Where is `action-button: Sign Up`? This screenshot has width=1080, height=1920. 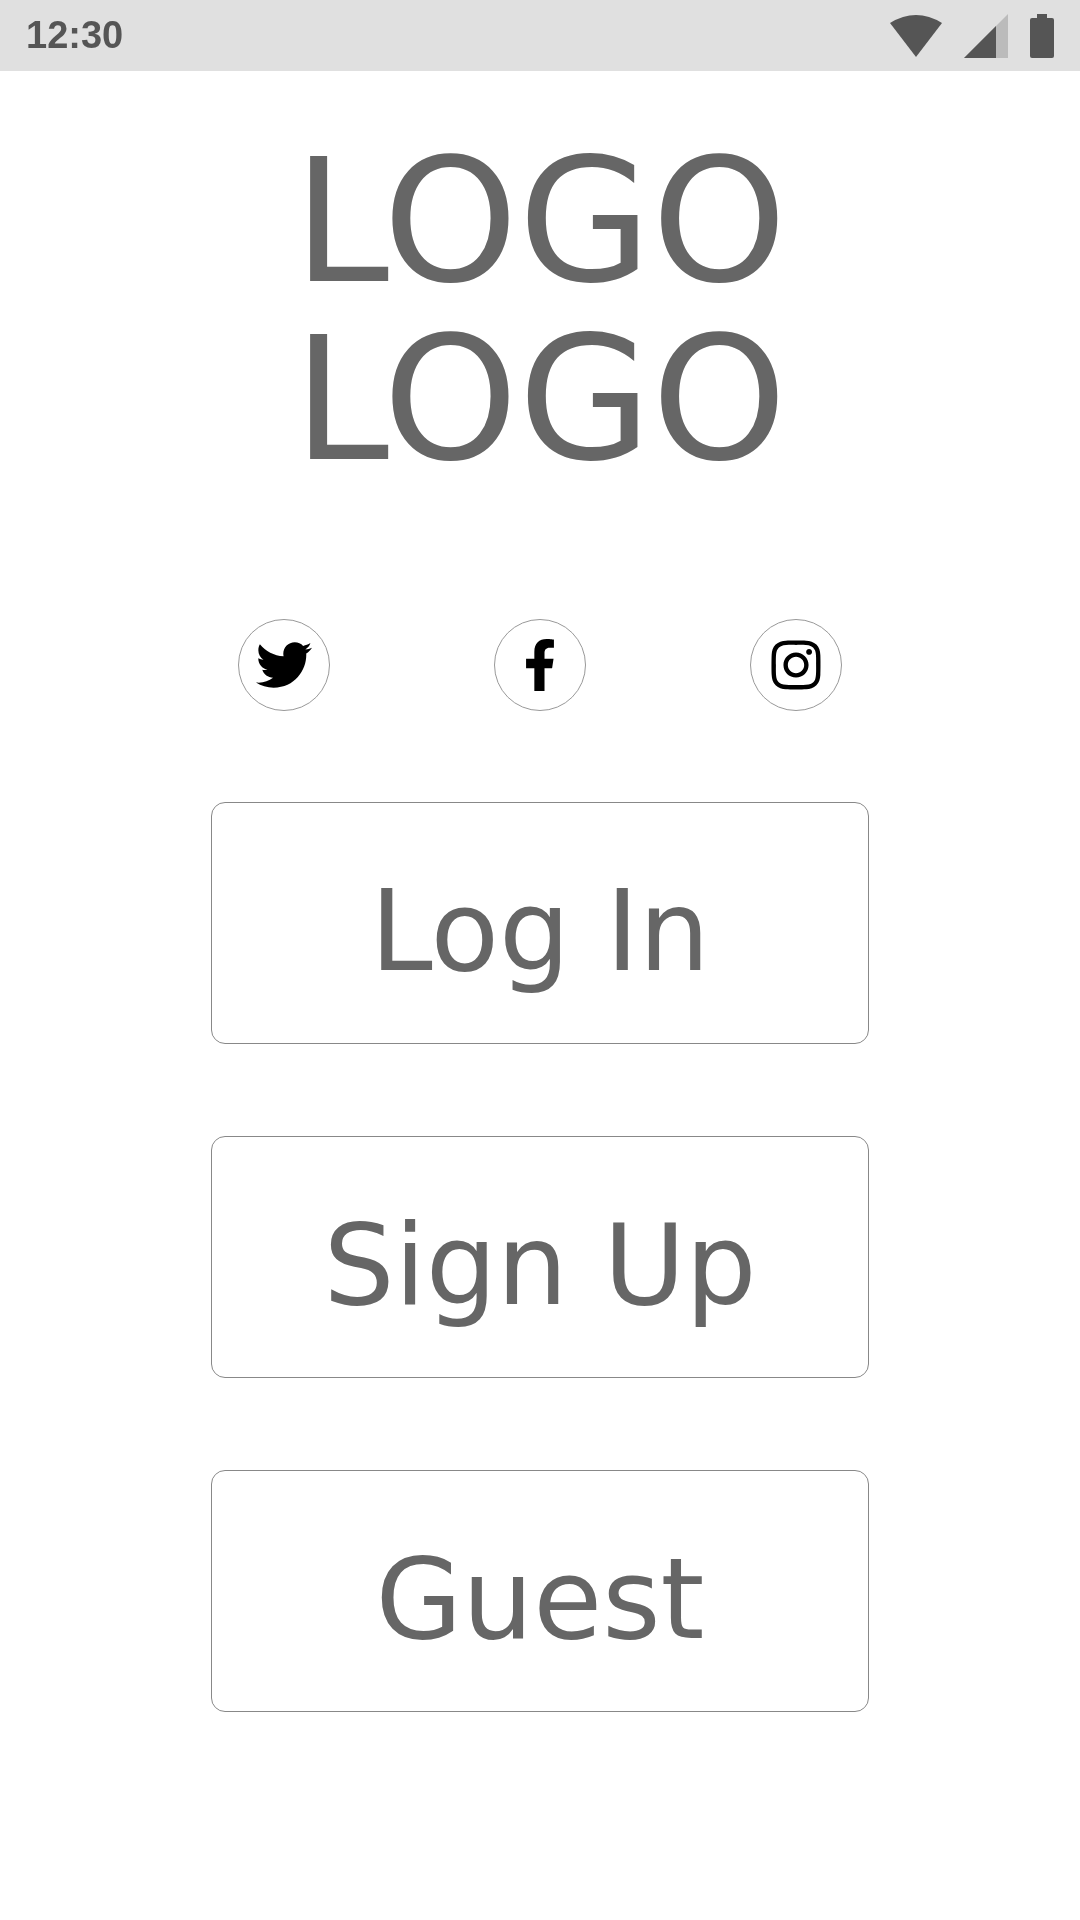
action-button: Sign Up is located at coordinates (540, 1257).